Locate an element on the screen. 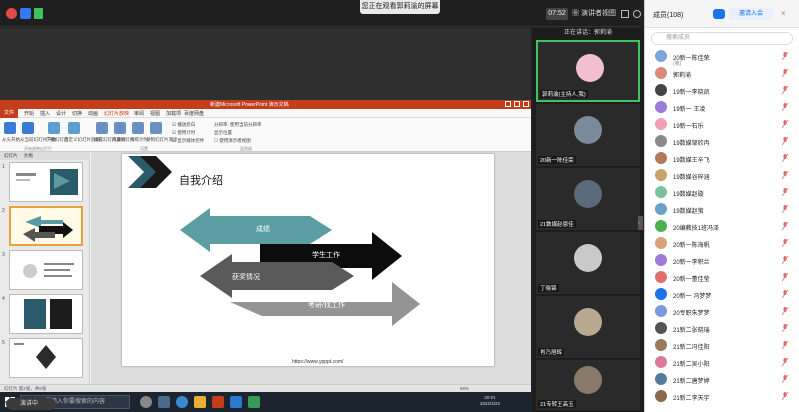 The width and height of the screenshot is (799, 412). member-row: 20新一 冯梦梦 is located at coordinates (722, 295).